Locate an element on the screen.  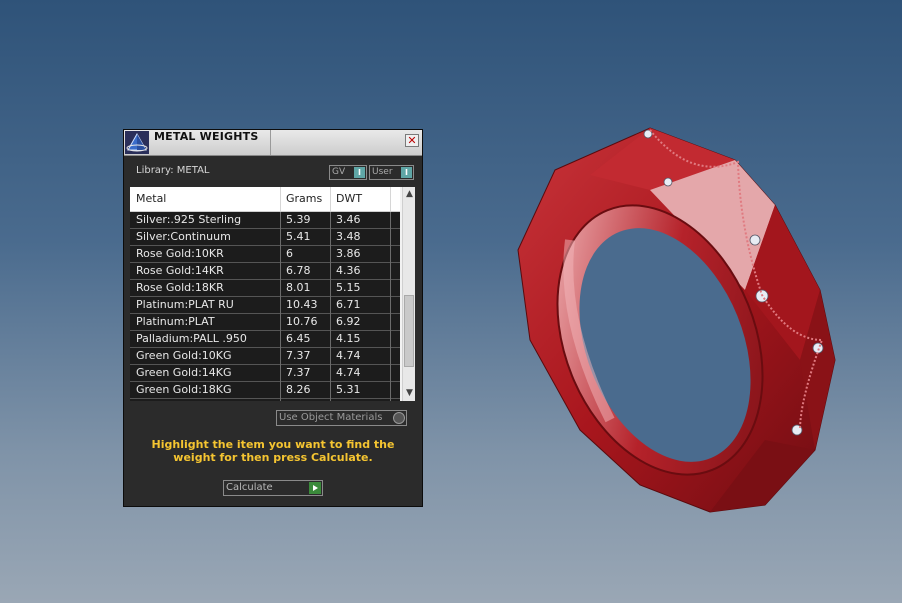
cell-metal: Rose Gold:14KR is located at coordinates (180, 270).